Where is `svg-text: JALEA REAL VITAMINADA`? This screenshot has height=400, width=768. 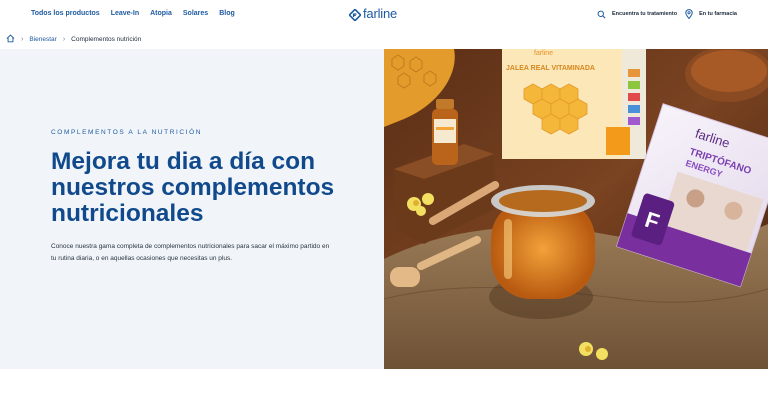 svg-text: JALEA REAL VITAMINADA is located at coordinates (550, 68).